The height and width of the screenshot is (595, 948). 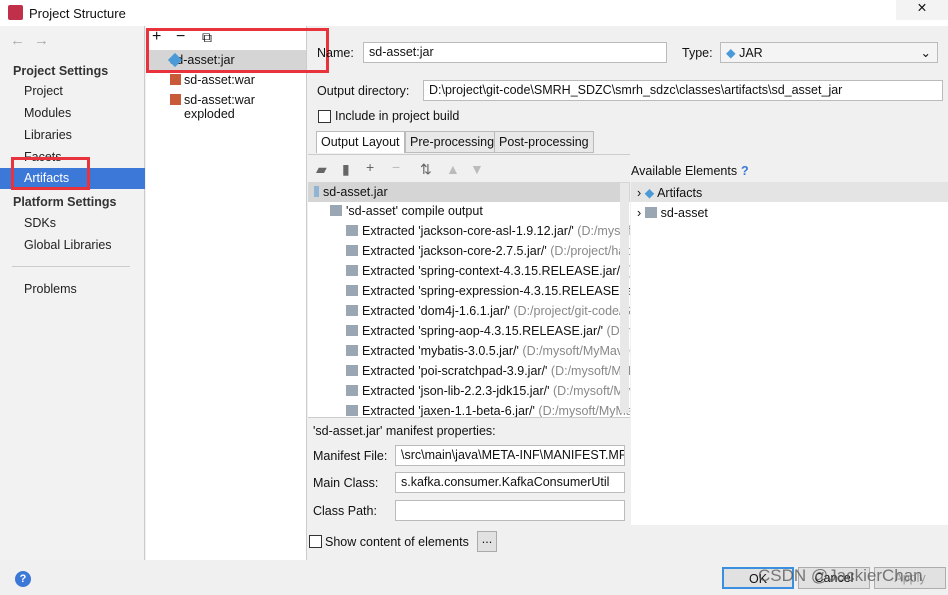 I want to click on help-button: ?, so click(x=23, y=579).